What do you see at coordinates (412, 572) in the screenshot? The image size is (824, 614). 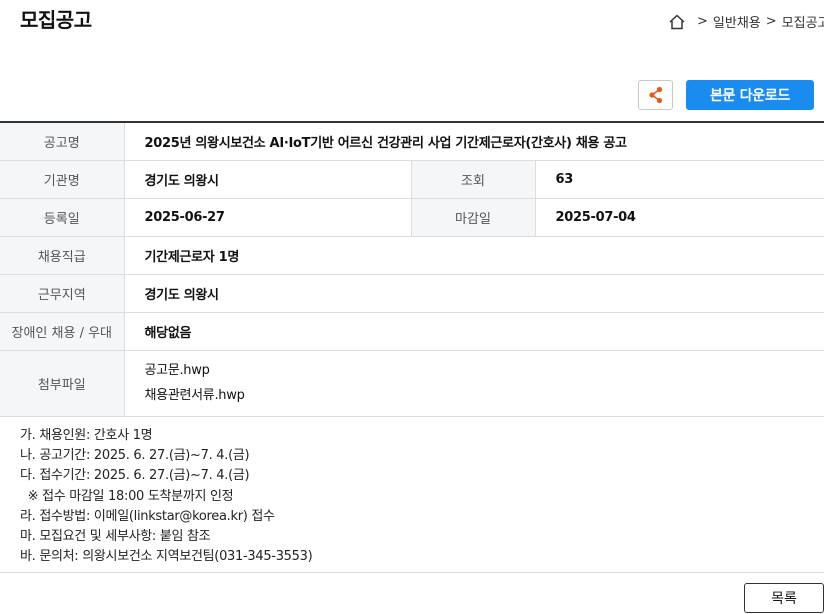 I see `divider` at bounding box center [412, 572].